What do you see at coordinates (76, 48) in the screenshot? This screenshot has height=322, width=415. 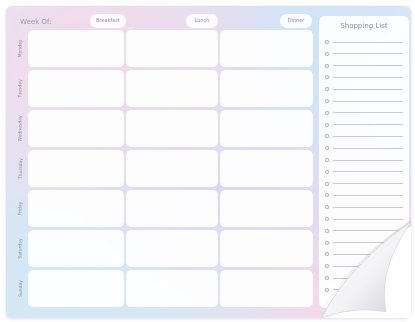 I see `meal-cell-monday-breakfast` at bounding box center [76, 48].